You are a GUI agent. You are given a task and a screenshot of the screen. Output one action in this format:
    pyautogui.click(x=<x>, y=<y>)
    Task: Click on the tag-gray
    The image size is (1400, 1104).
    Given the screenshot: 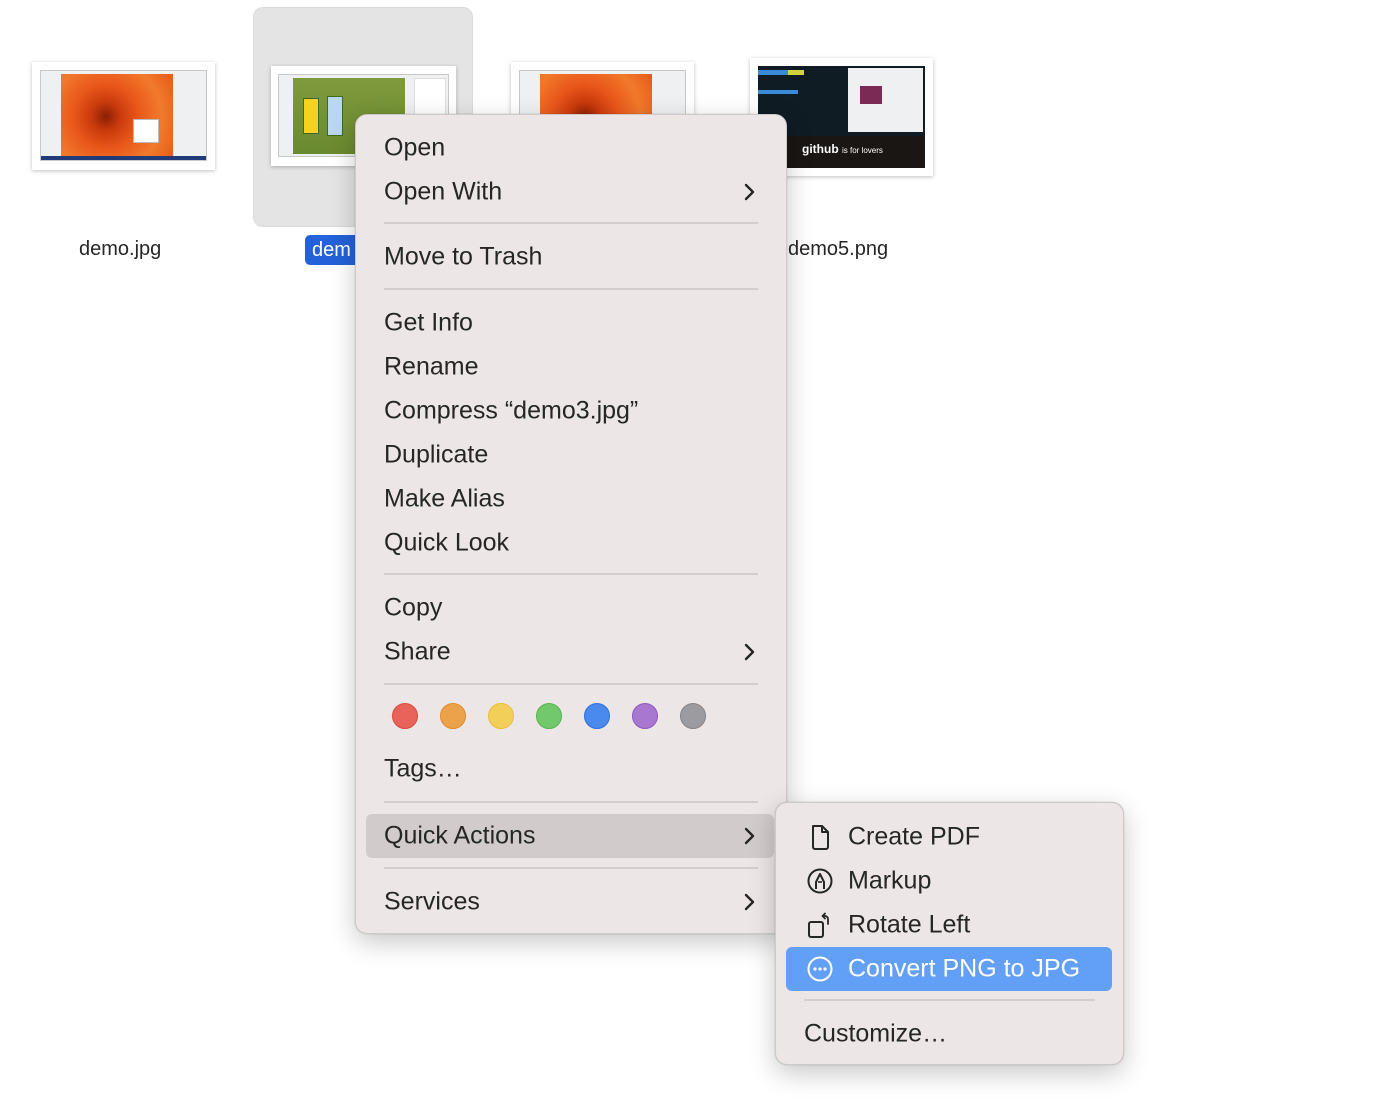 What is the action you would take?
    pyautogui.click(x=693, y=716)
    